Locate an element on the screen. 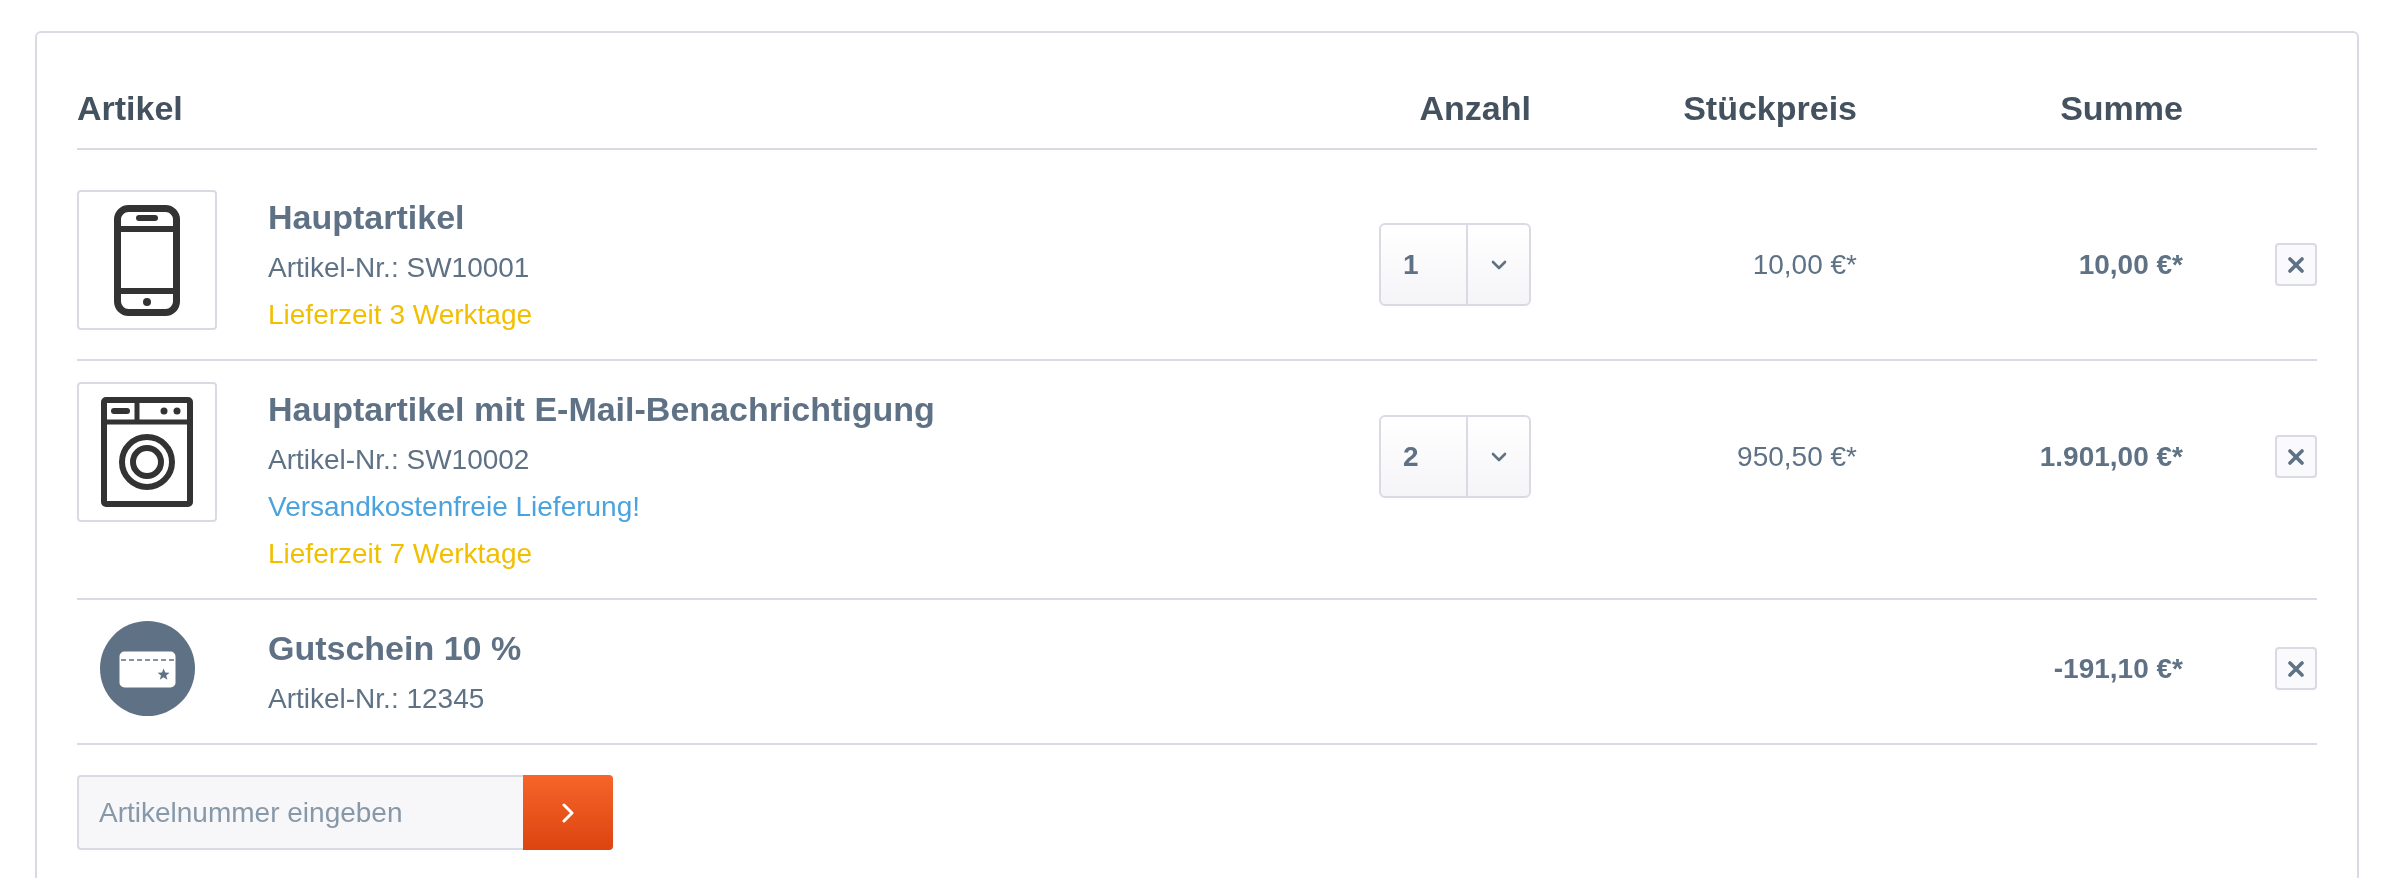  column-header: Stückpreis is located at coordinates (1770, 108).